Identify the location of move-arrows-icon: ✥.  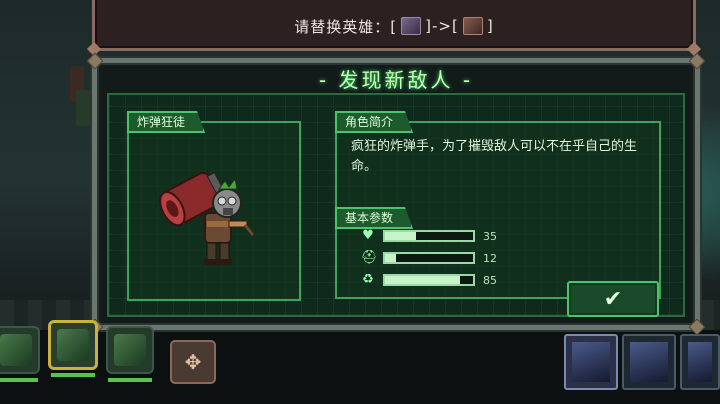
(193, 362).